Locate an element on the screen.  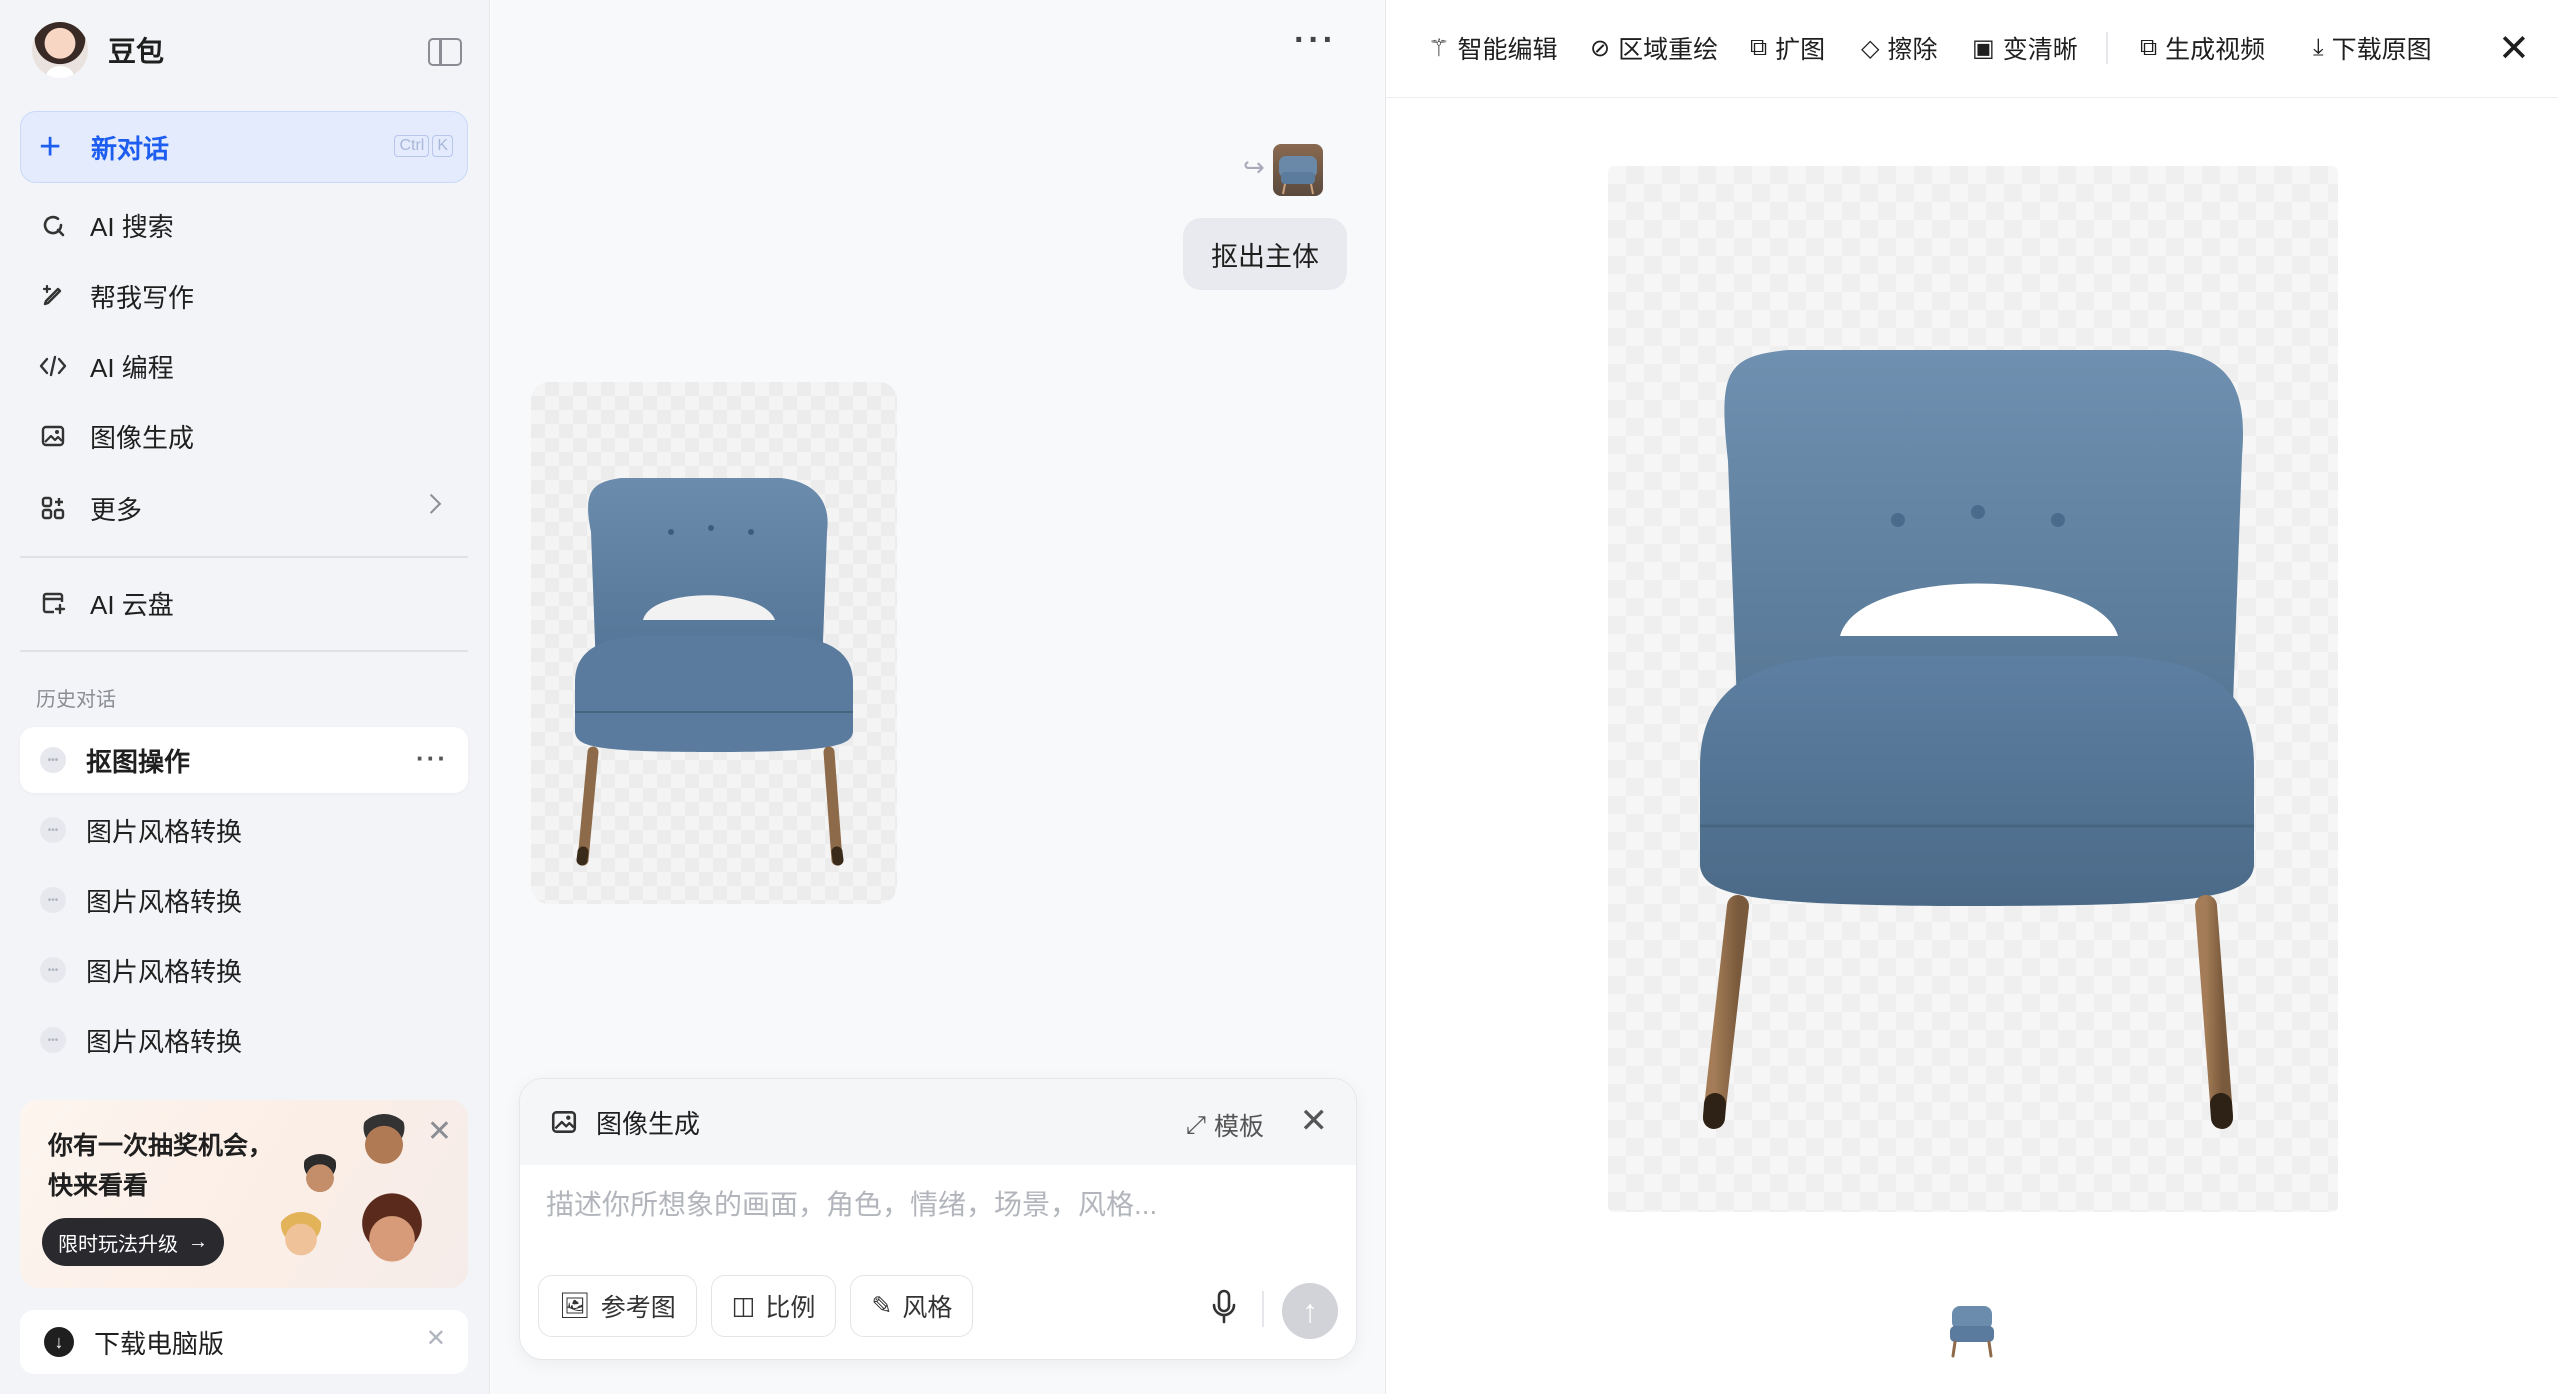
brand: 豆包 is located at coordinates (98, 50).